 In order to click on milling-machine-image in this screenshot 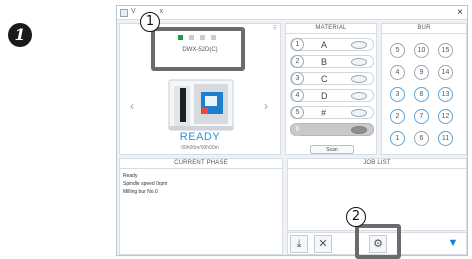, I will do `click(201, 105)`.